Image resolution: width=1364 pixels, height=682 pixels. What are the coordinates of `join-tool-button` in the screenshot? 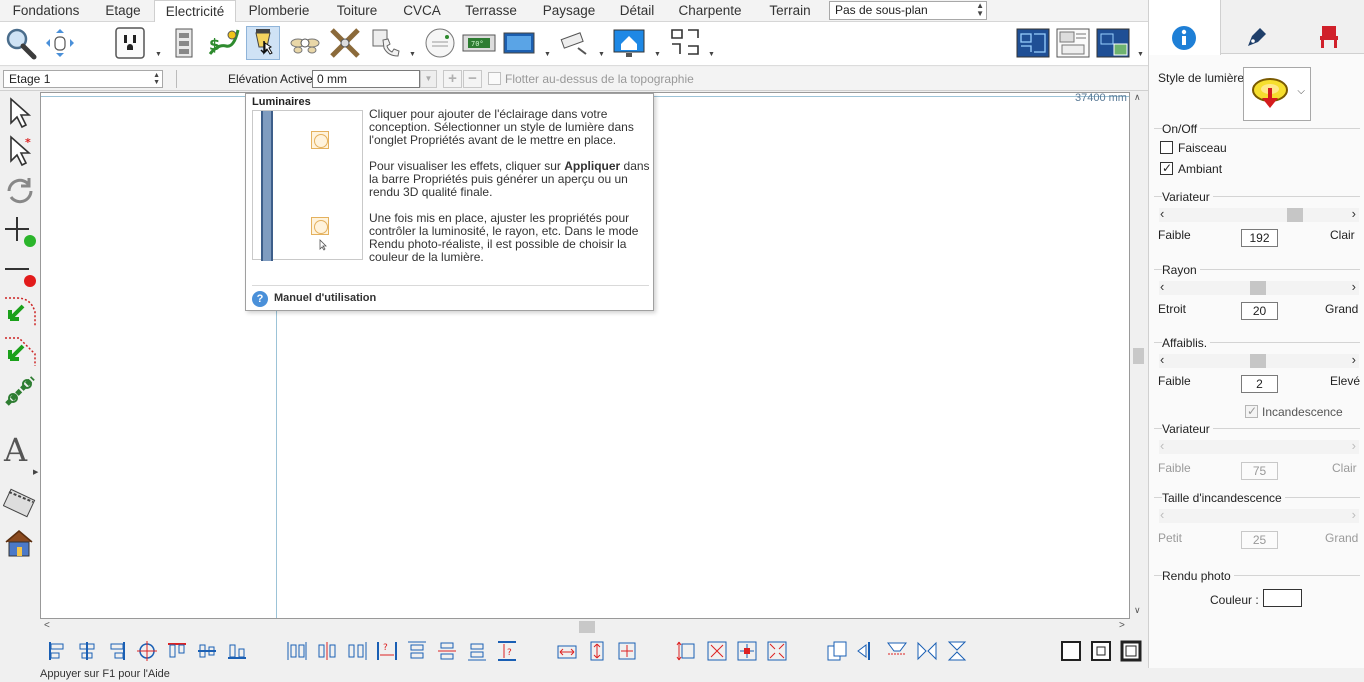 It's located at (20, 391).